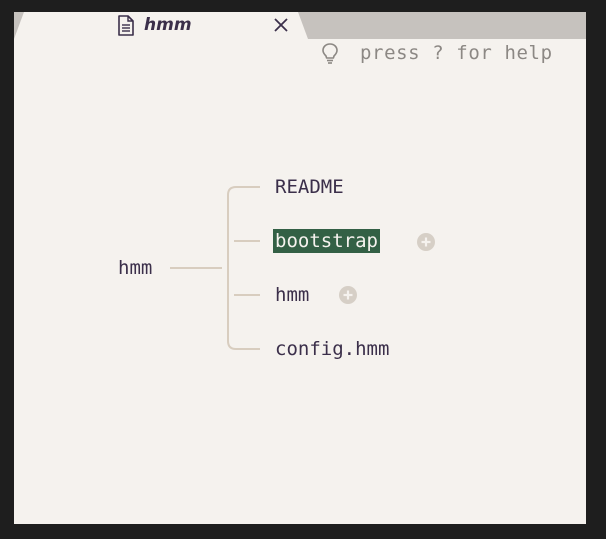 This screenshot has width=606, height=539. What do you see at coordinates (326, 241) in the screenshot?
I see `node-bootstrap: bootstrap` at bounding box center [326, 241].